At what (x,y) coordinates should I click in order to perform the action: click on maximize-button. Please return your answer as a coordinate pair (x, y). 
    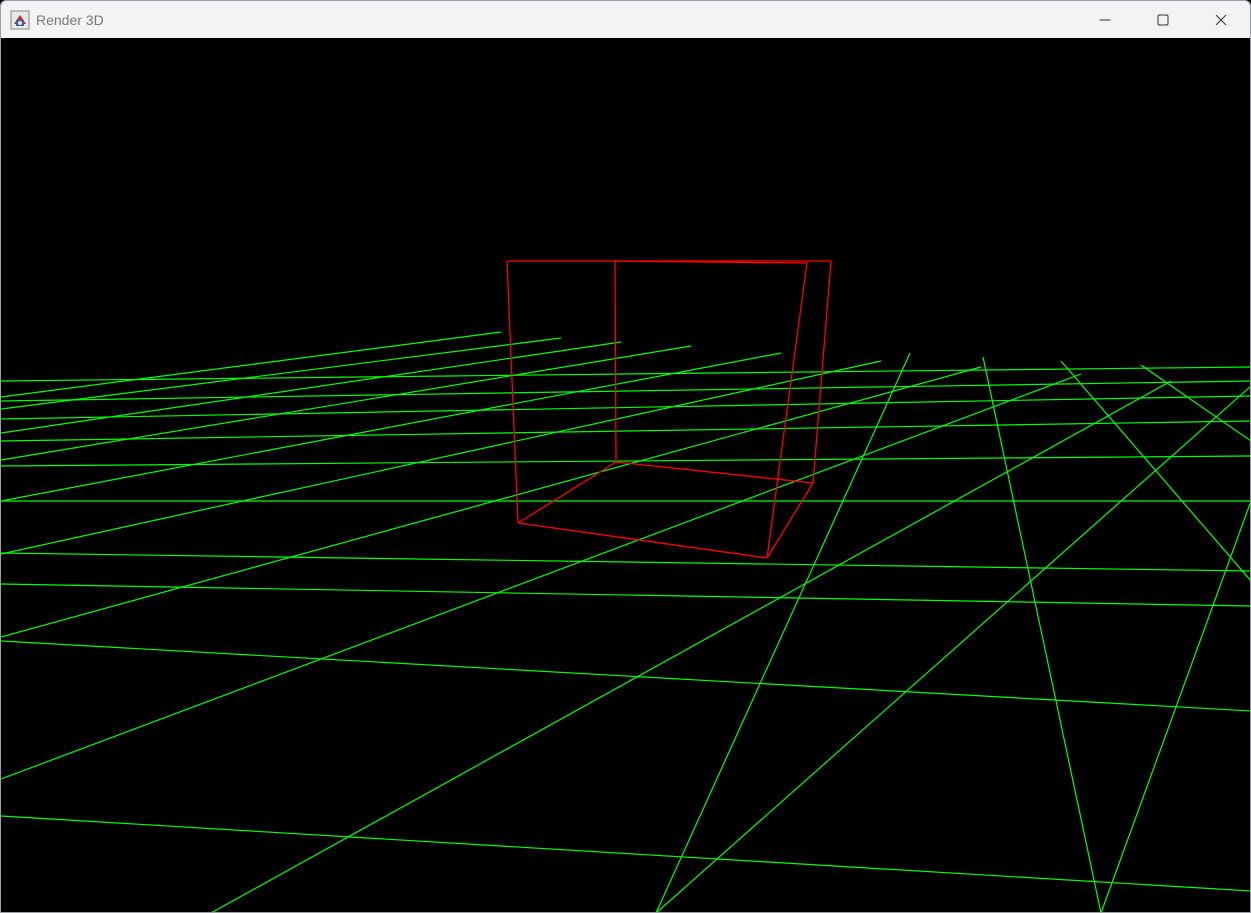
    Looking at the image, I should click on (1163, 19).